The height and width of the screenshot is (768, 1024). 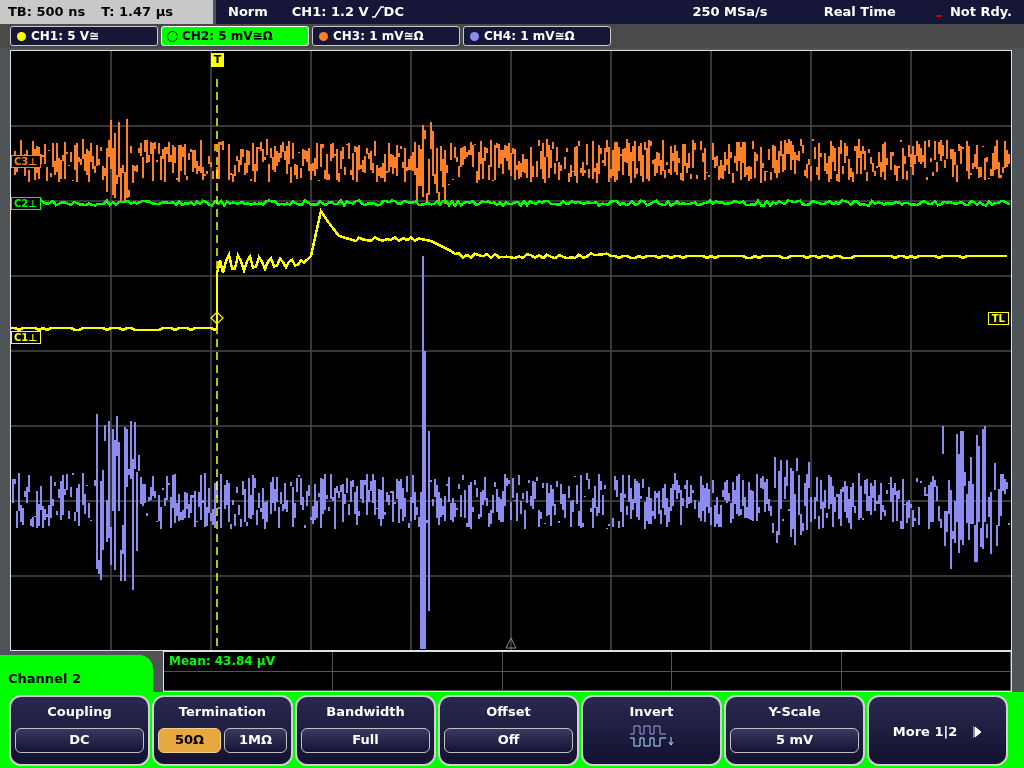 I want to click on softkey-label: Invert, so click(x=651, y=712).